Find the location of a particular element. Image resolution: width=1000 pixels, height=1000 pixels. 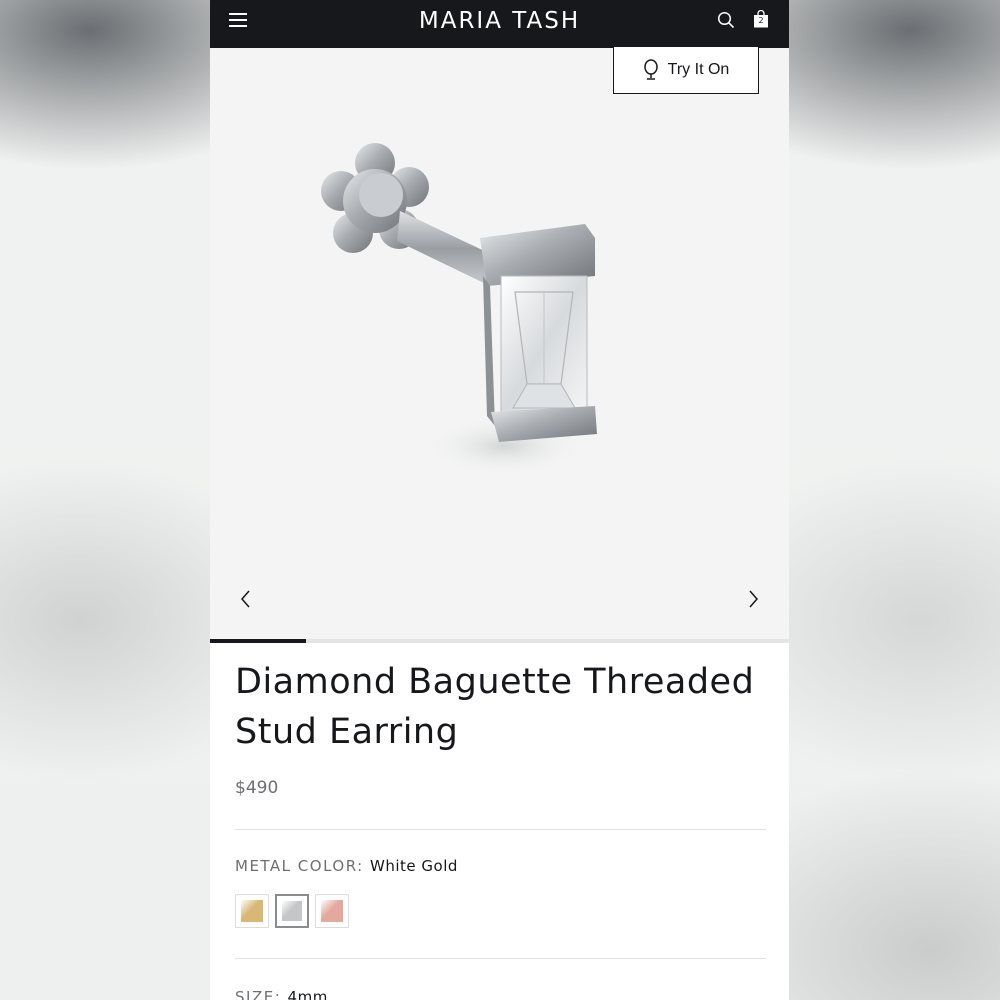

try-it-on-button: Try It On is located at coordinates (686, 70).